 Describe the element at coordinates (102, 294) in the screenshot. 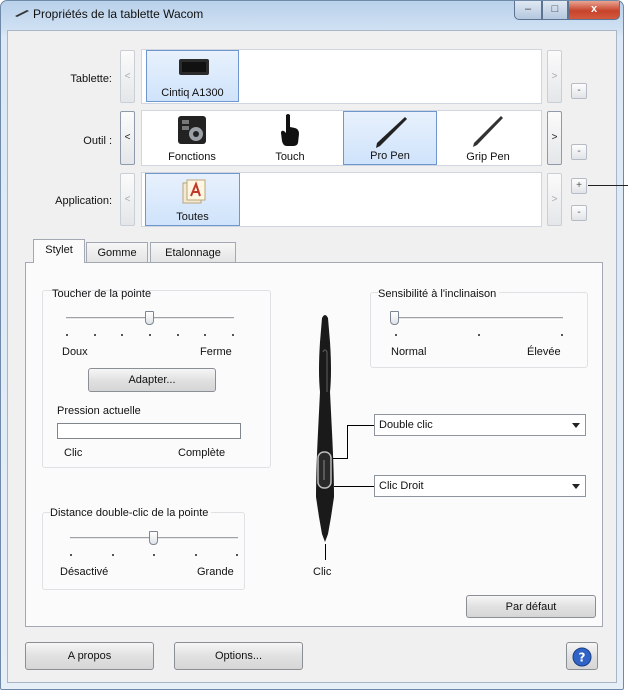

I see `tip-feel-title: Toucher de la pointe` at that location.